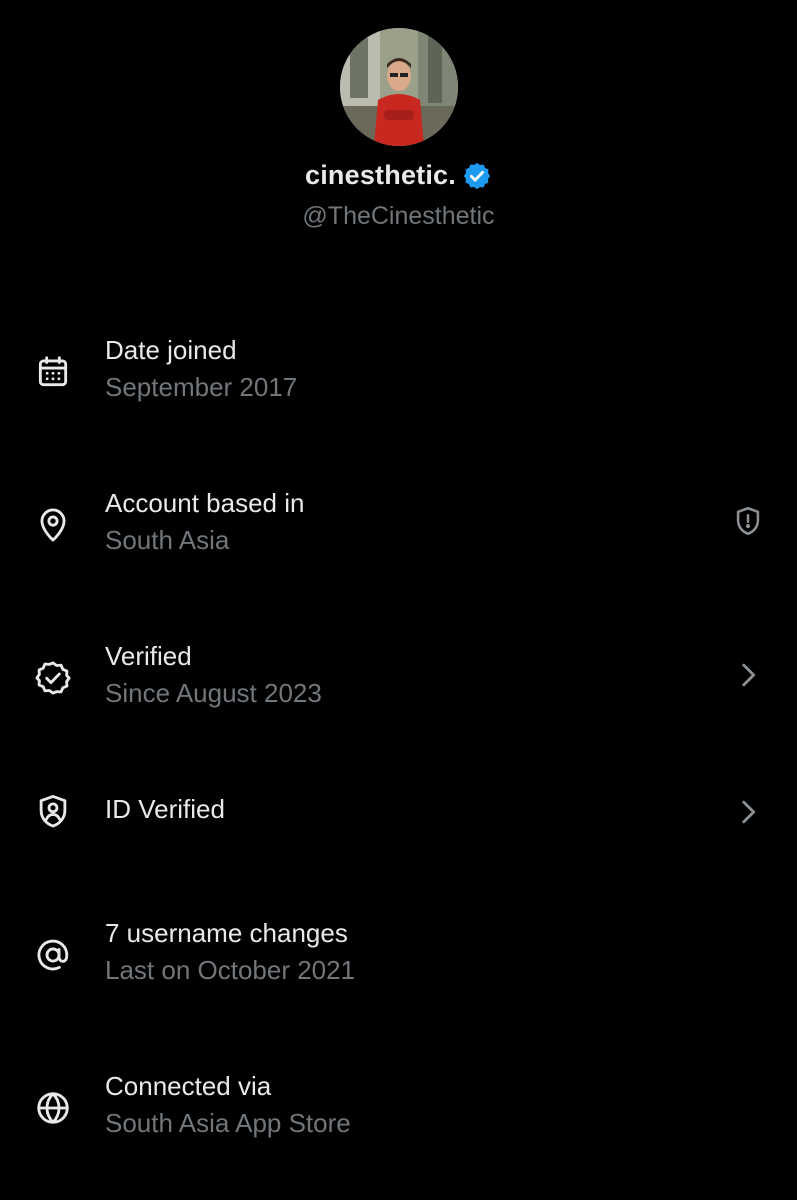  I want to click on date-joined-row: Date joined September 2017, so click(398, 375).